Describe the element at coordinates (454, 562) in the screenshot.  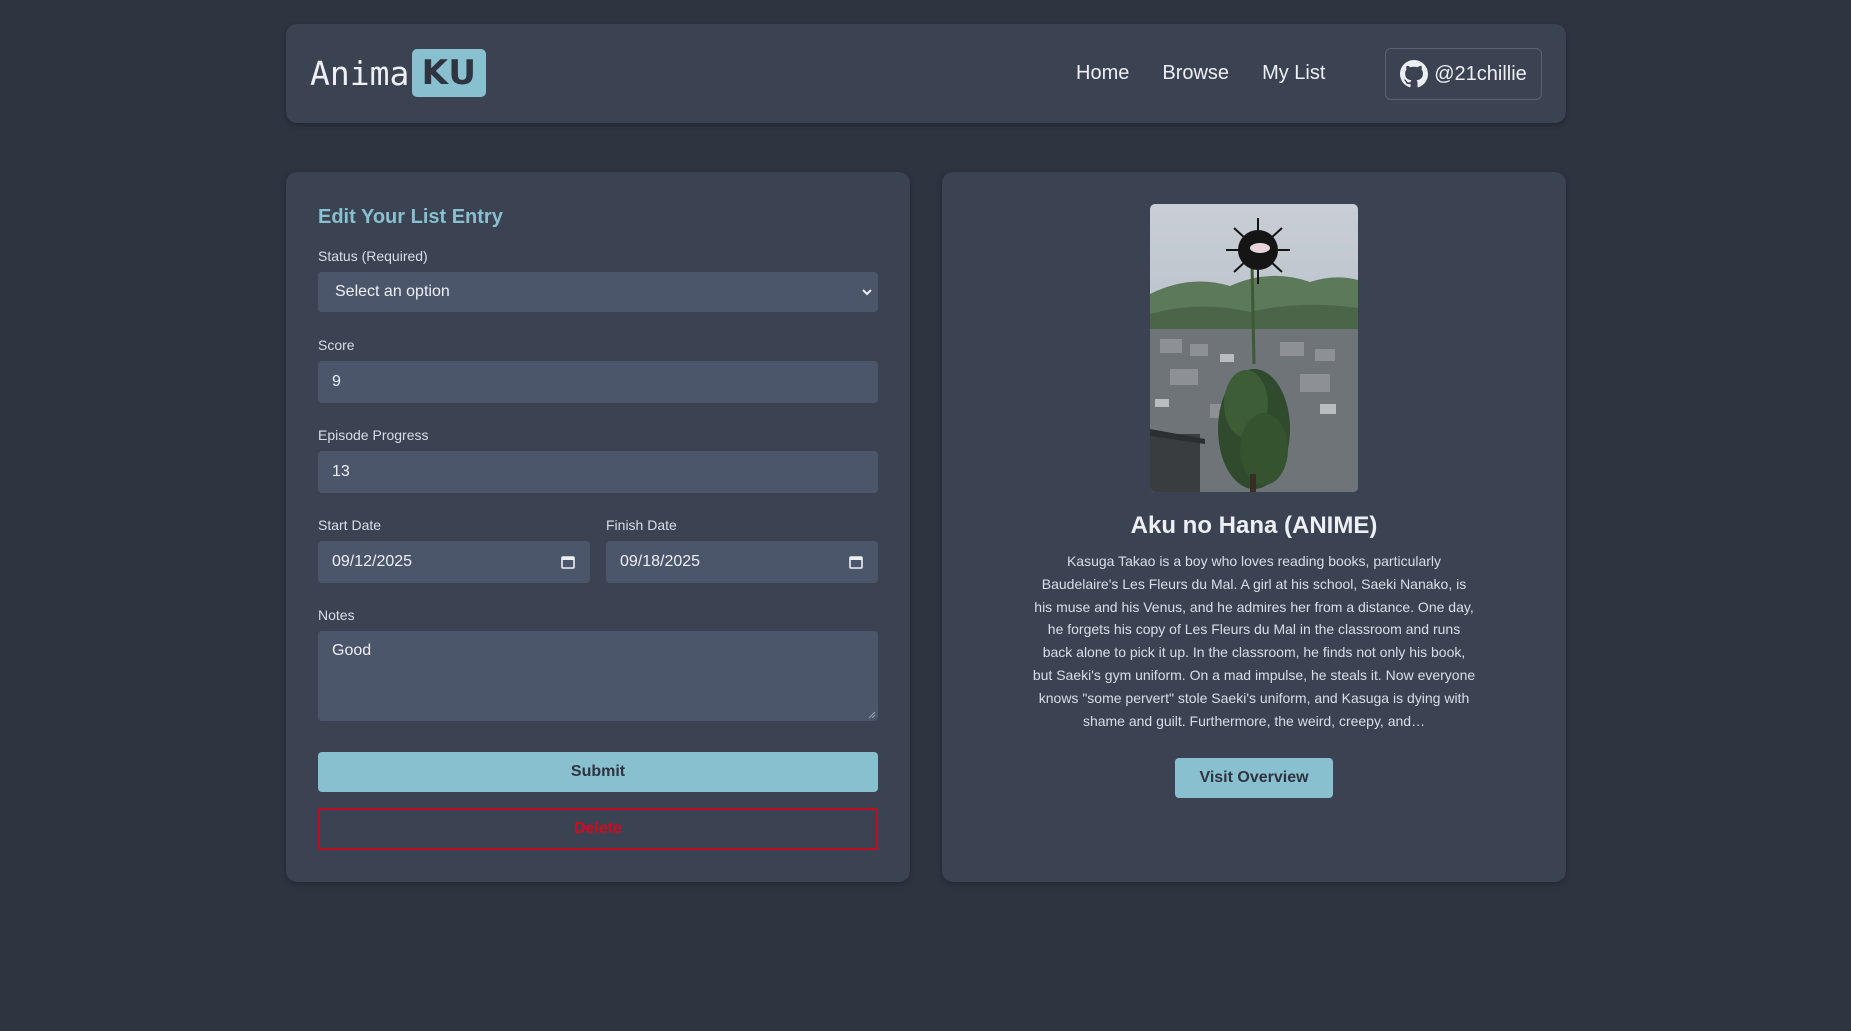
I see `start-date-input: 09/12/2025` at that location.